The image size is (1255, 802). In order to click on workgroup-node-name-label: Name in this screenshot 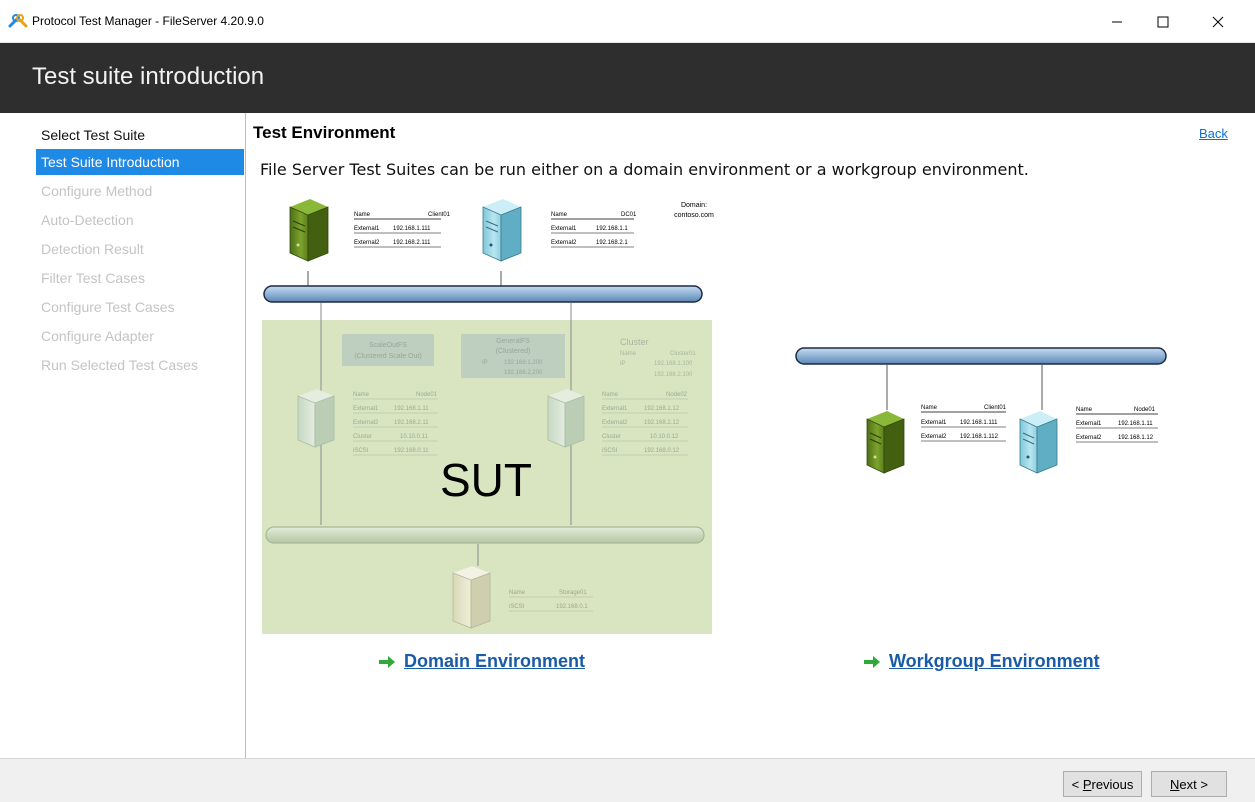, I will do `click(1084, 410)`.